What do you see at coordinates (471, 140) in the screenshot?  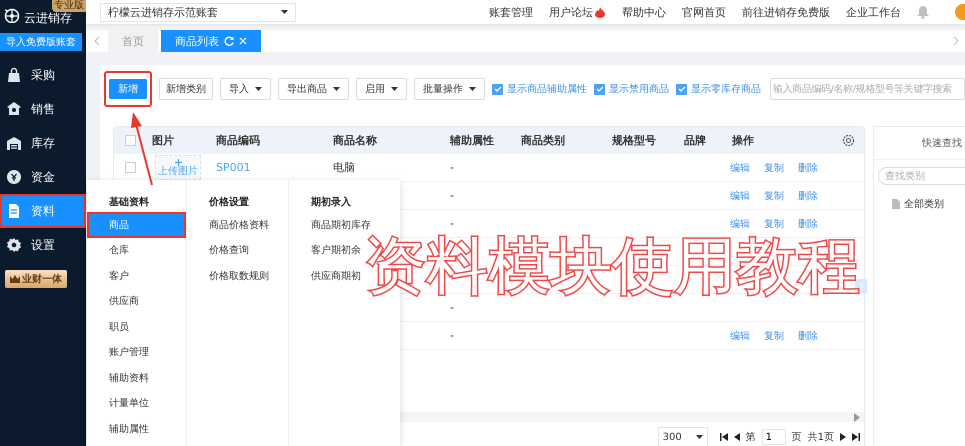 I see `column-header: 辅助属性` at bounding box center [471, 140].